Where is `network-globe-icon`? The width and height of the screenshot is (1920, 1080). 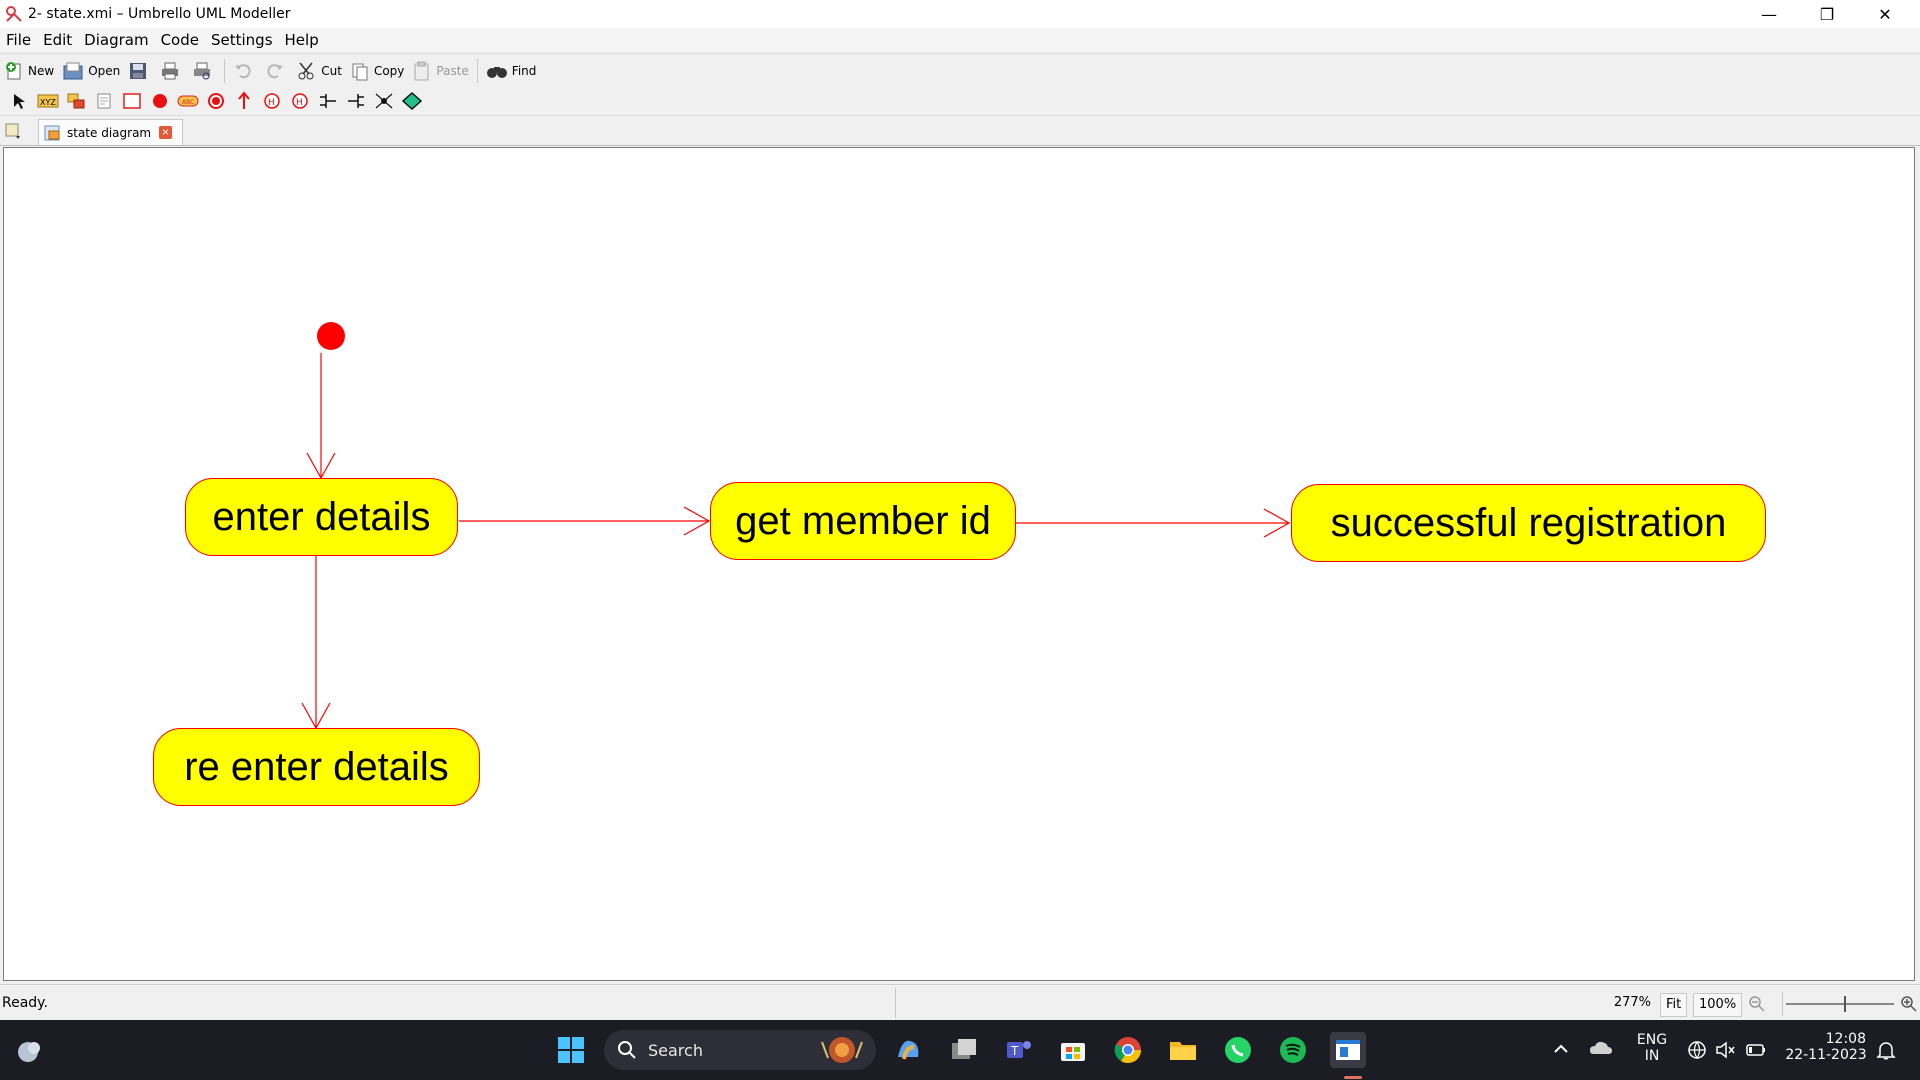 network-globe-icon is located at coordinates (1697, 1052).